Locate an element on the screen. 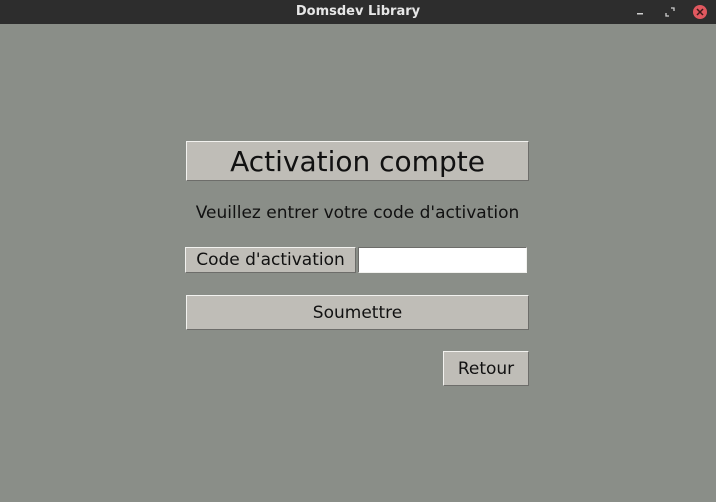 The width and height of the screenshot is (716, 502). minimize-button is located at coordinates (640, 12).